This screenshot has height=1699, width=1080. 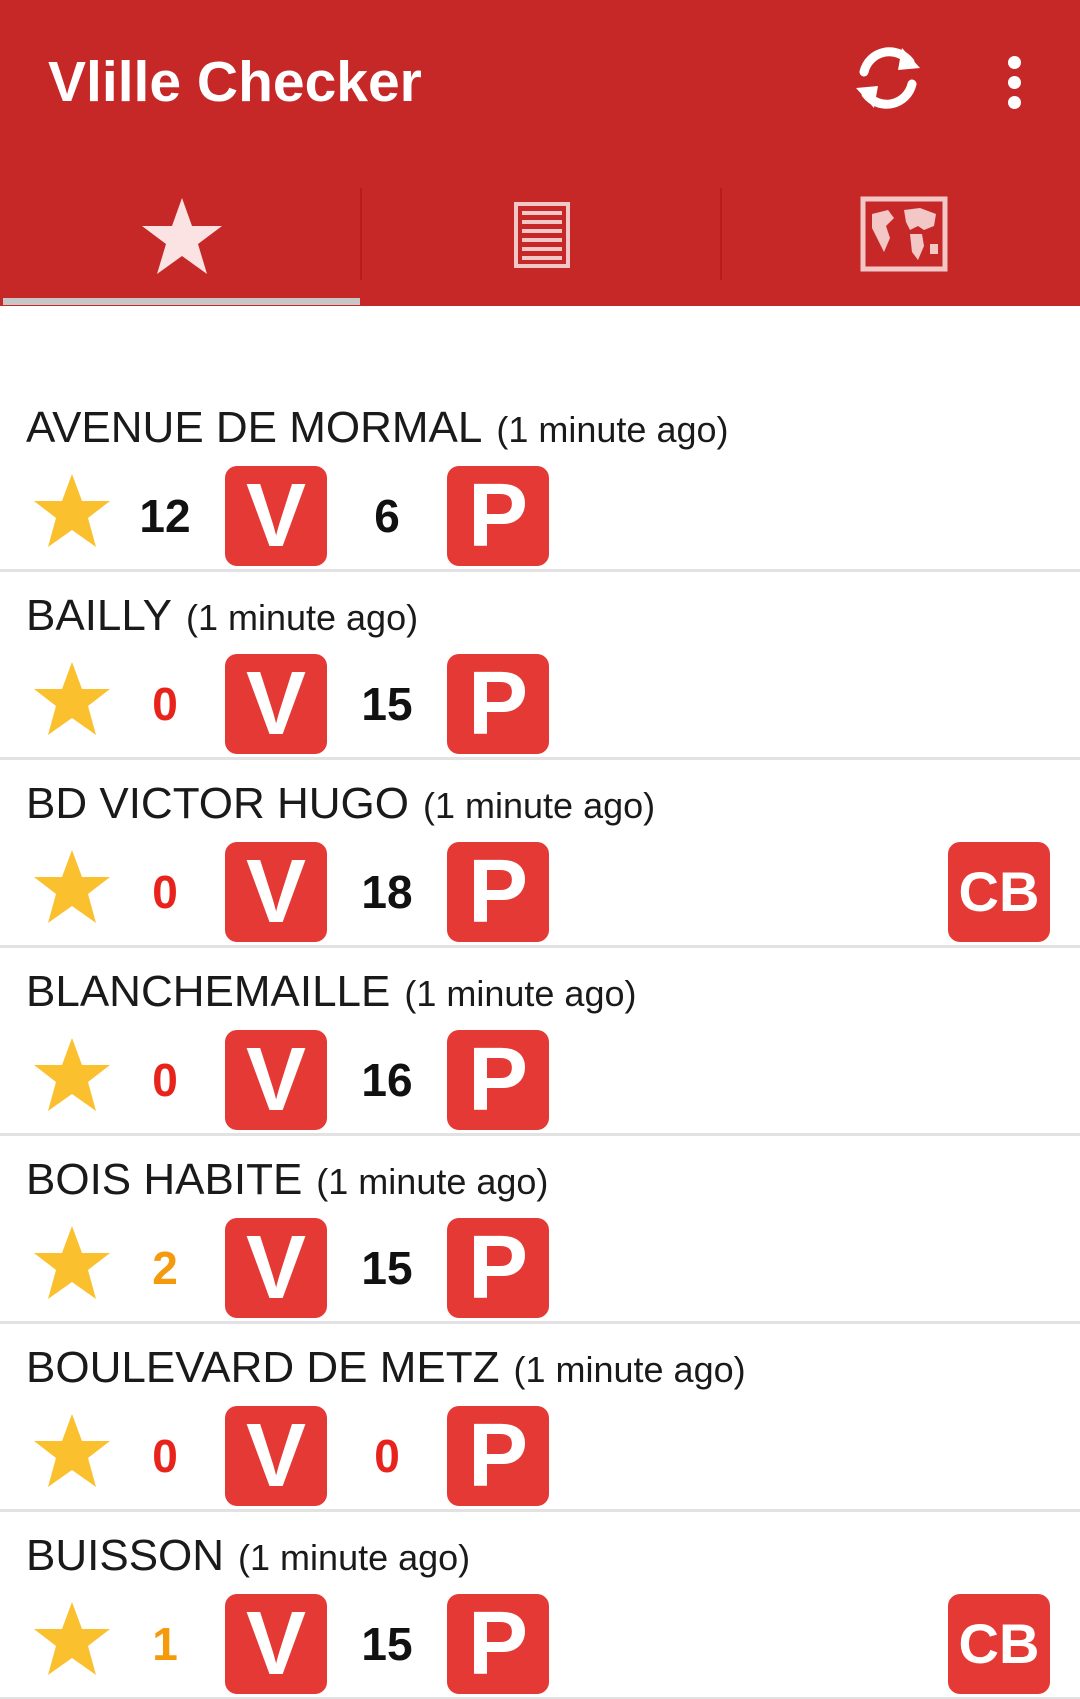 I want to click on station-row: BUISSON (1 minute ago) 1 V 15 P CB, so click(x=540, y=1606).